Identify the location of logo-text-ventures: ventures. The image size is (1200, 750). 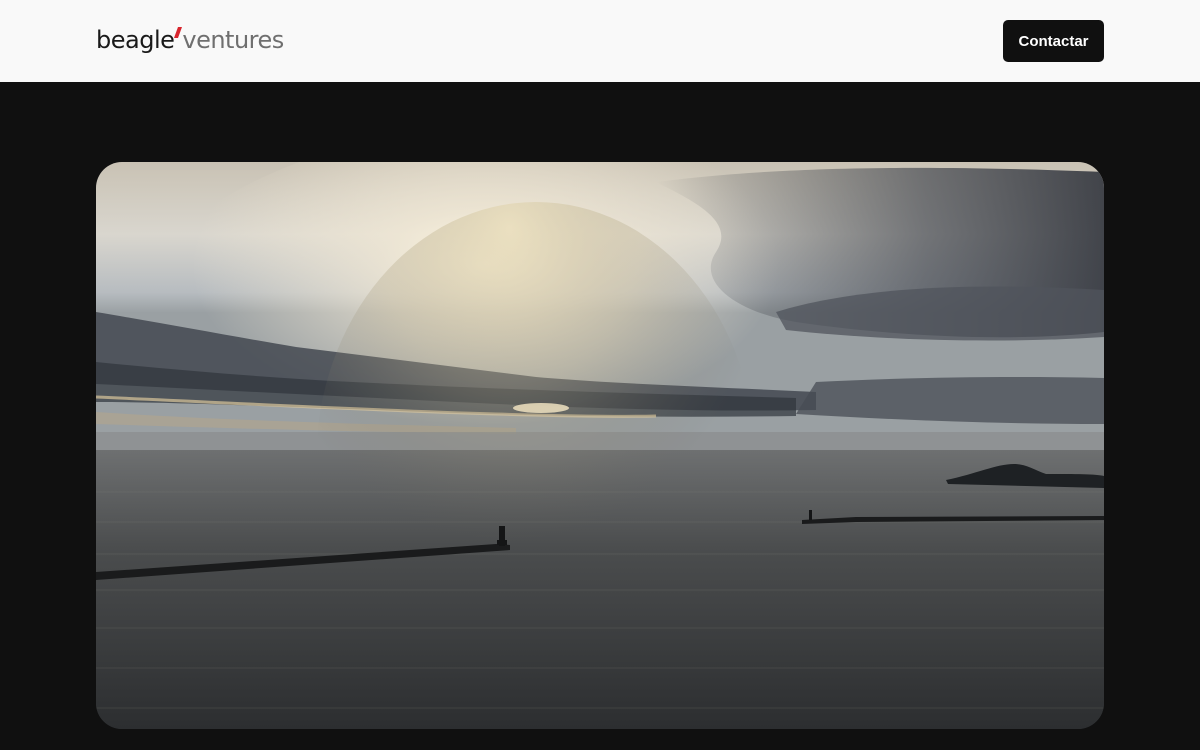
(233, 40).